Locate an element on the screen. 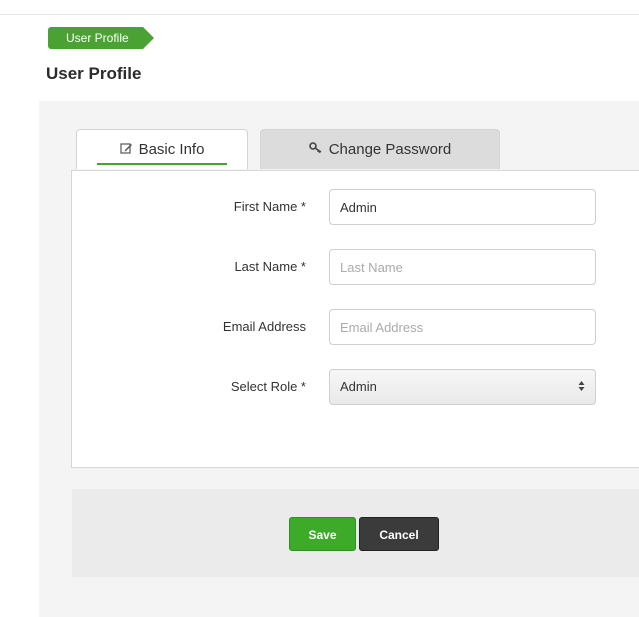 The height and width of the screenshot is (617, 639). tab-basic-info-label: Basic Info is located at coordinates (171, 149).